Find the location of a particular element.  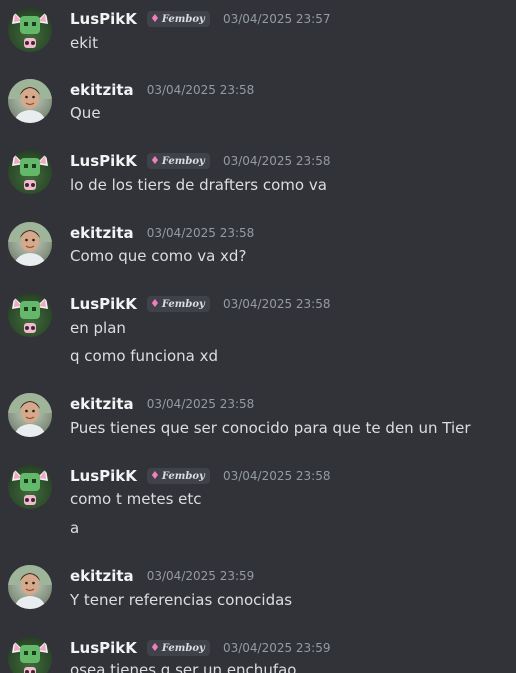

message-timestamp: 03/04/2025 23:57 is located at coordinates (276, 18).